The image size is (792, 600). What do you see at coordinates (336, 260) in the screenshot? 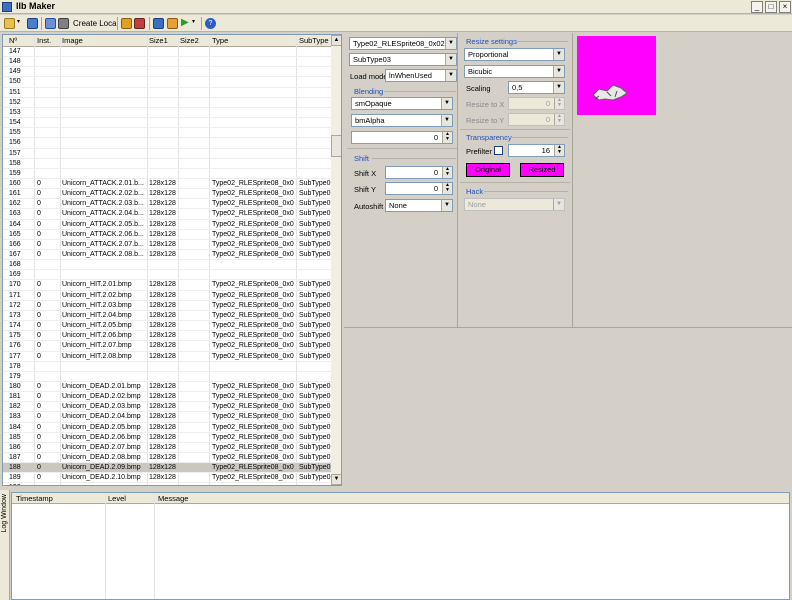
I see `table-scrollbar: ▲ ▼` at bounding box center [336, 260].